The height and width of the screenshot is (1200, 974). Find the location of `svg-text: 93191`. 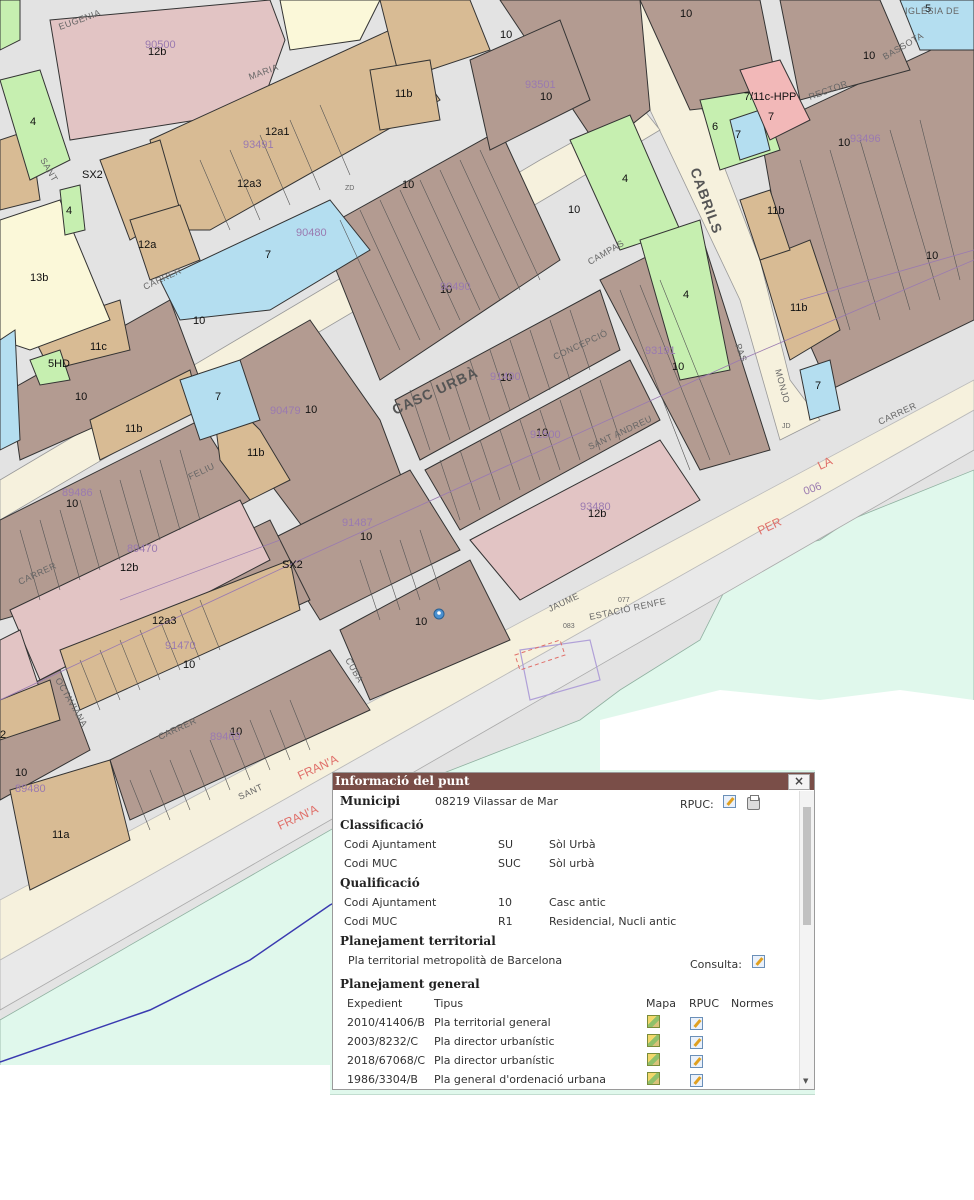

svg-text: 93191 is located at coordinates (660, 351).